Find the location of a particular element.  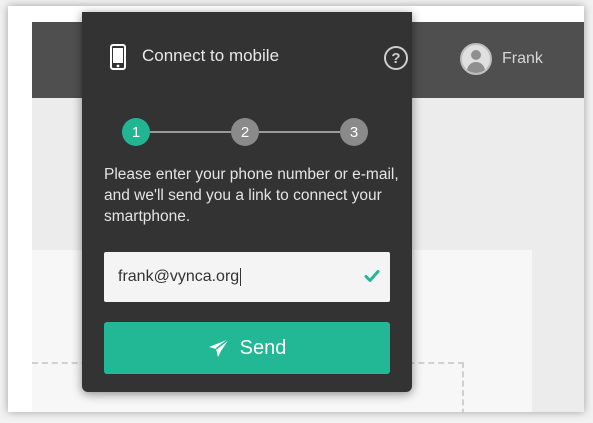

help-icon: ? is located at coordinates (396, 58).